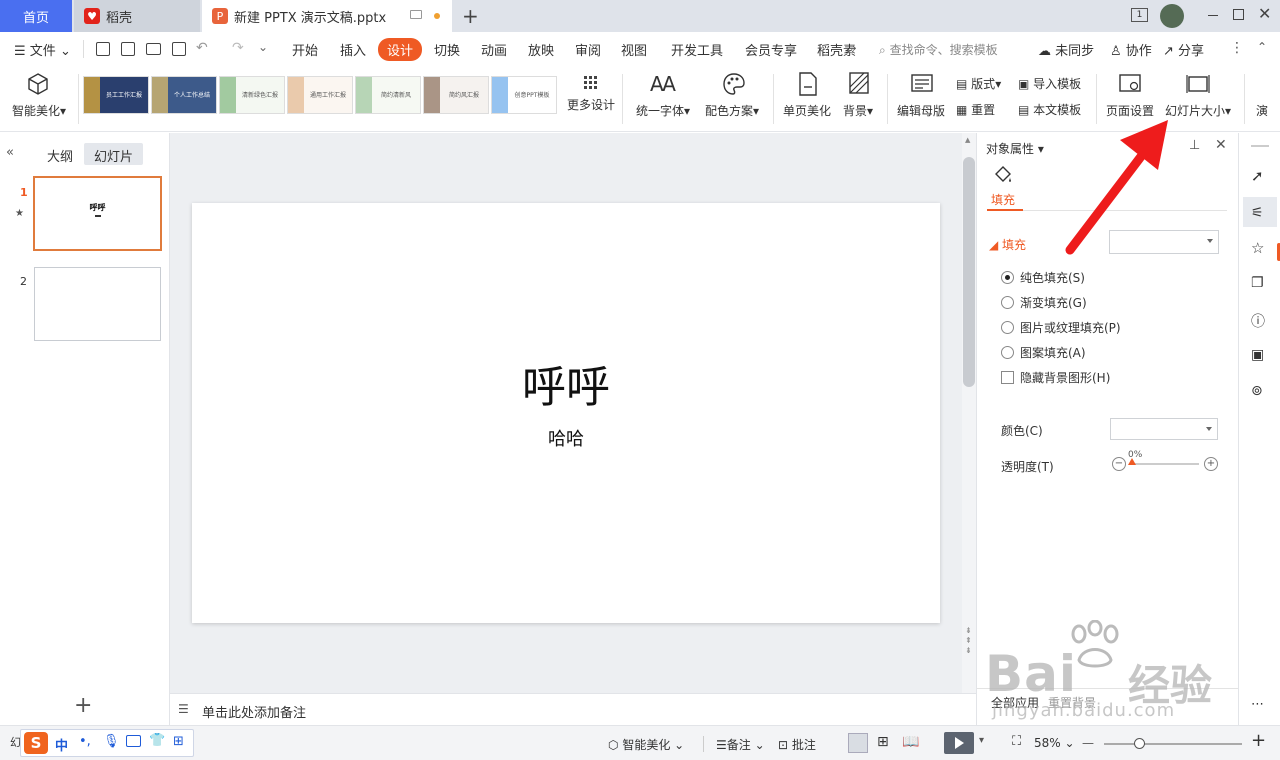  I want to click on slide-thumbnail-1: 呼呼, so click(97, 213).